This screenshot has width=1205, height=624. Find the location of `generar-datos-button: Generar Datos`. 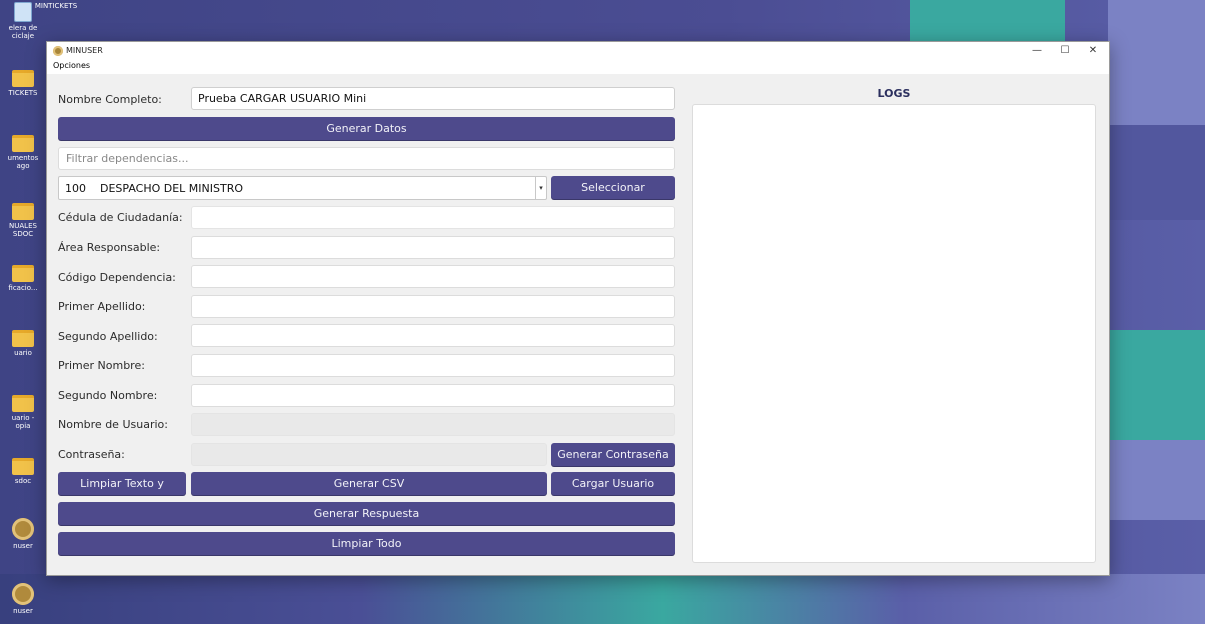

generar-datos-button: Generar Datos is located at coordinates (366, 129).